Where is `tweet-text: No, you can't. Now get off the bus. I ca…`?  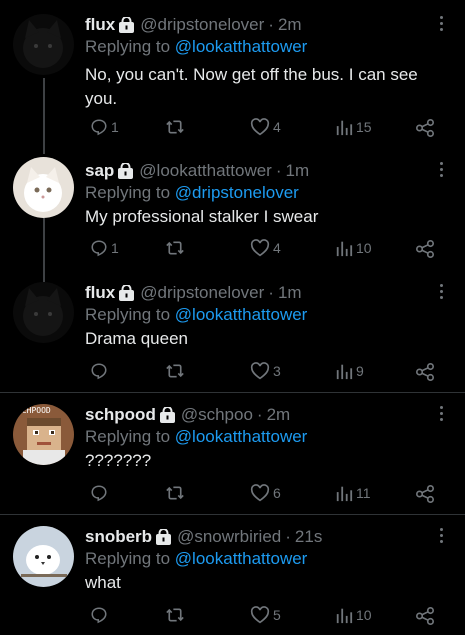
tweet-text: No, you can't. Now get off the bus. I ca… is located at coordinates (251, 86).